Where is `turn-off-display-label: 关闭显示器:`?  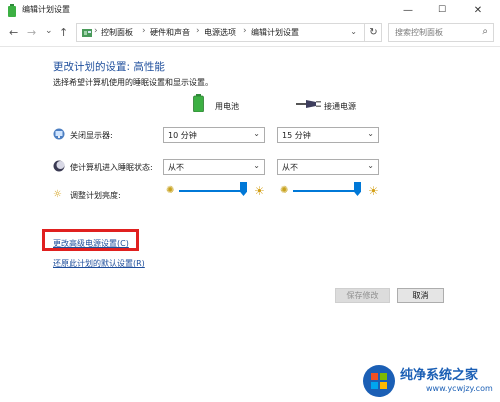 turn-off-display-label: 关闭显示器: is located at coordinates (91, 135).